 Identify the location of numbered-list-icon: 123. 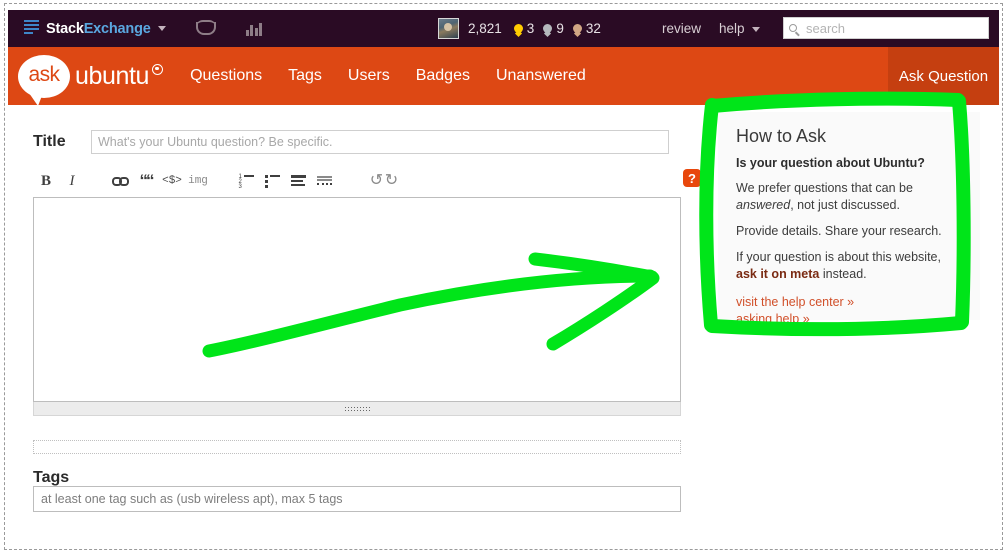
(246, 182).